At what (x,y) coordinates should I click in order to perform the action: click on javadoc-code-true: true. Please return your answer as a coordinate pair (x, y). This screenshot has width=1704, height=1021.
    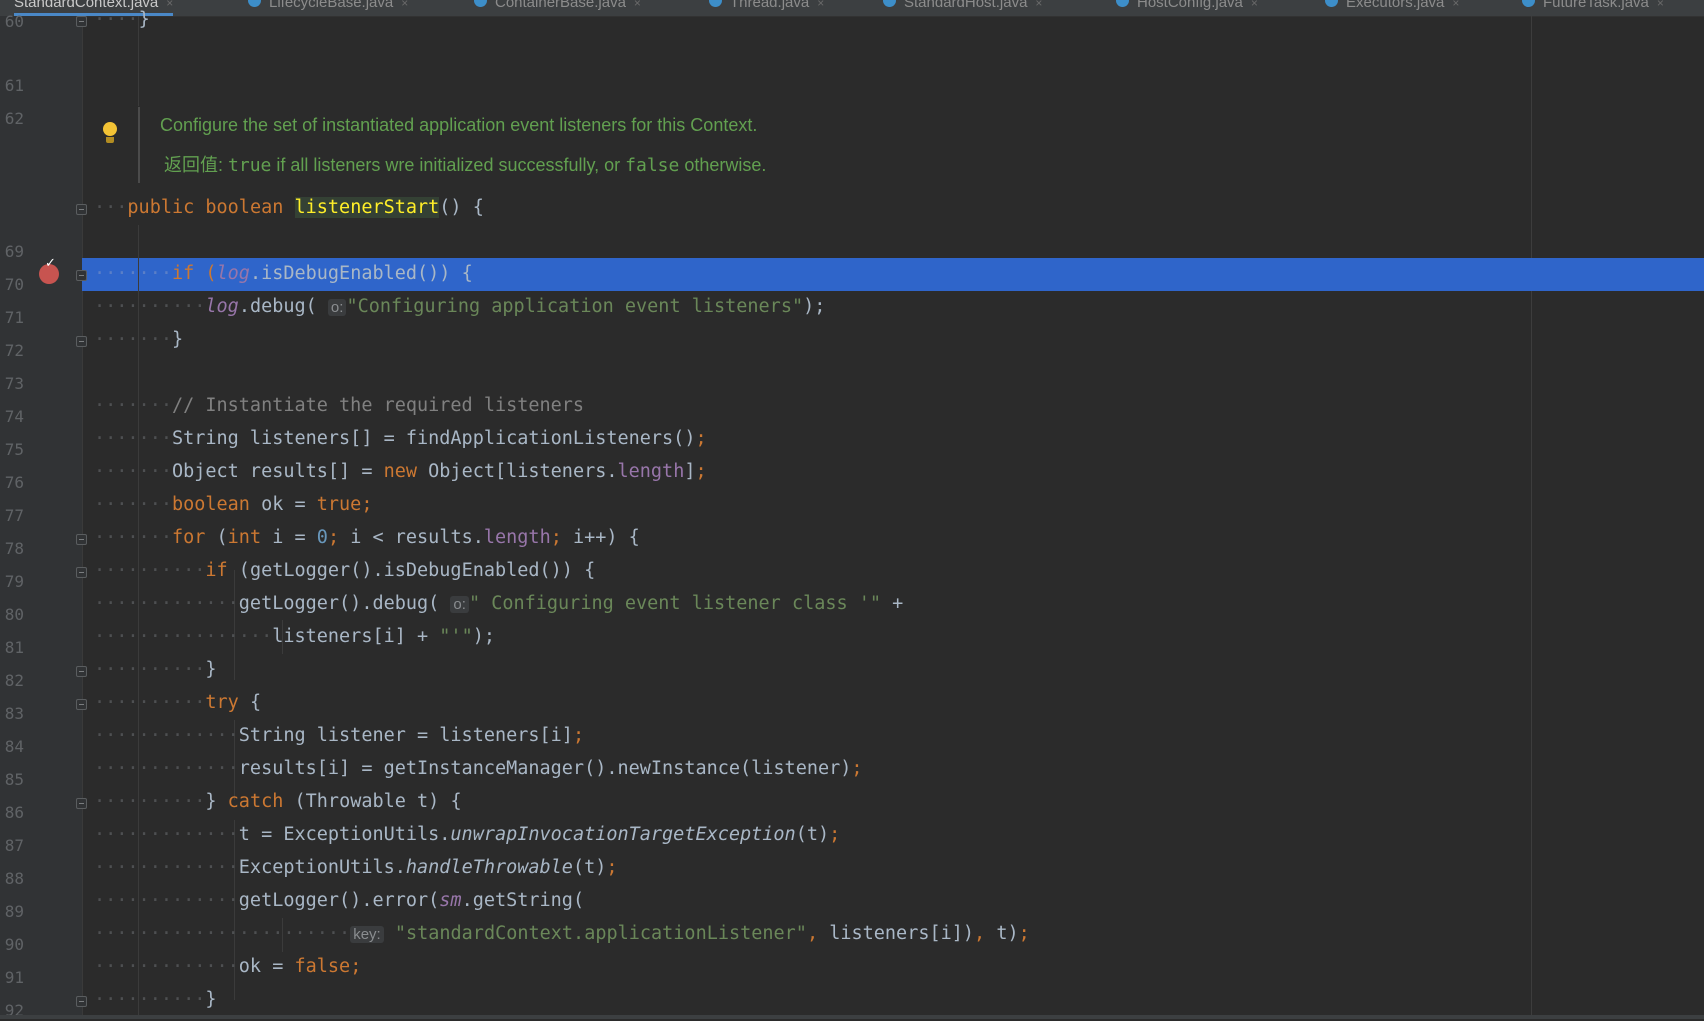
    Looking at the image, I should click on (250, 165).